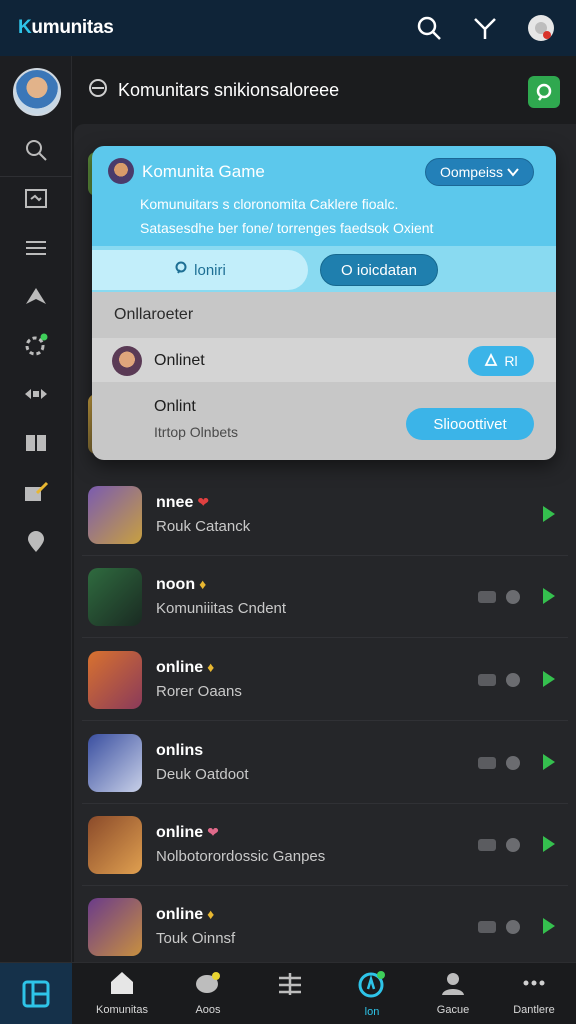  I want to click on nav-list, so click(290, 996).